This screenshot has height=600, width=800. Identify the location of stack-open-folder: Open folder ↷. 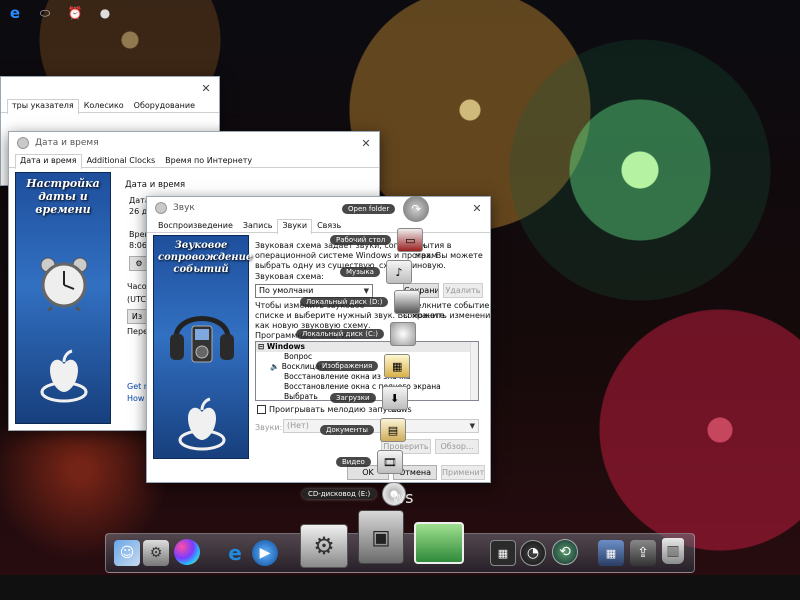
(386, 209).